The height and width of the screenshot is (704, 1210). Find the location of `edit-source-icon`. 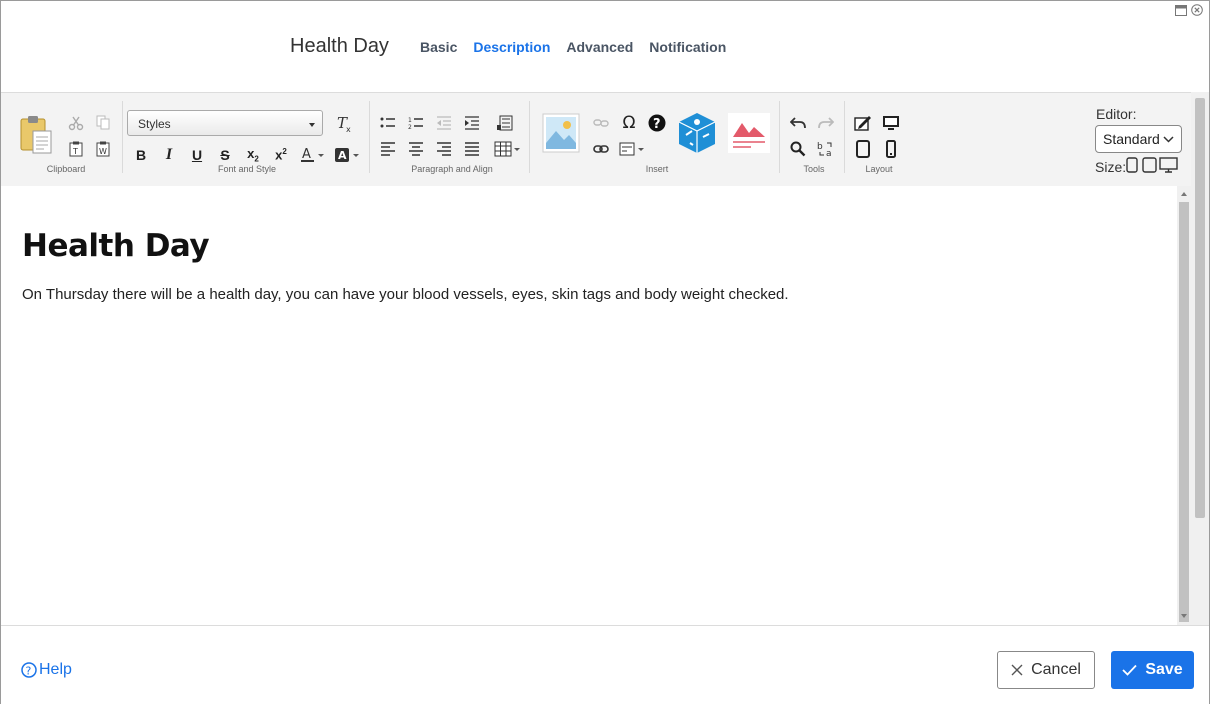

edit-source-icon is located at coordinates (863, 123).